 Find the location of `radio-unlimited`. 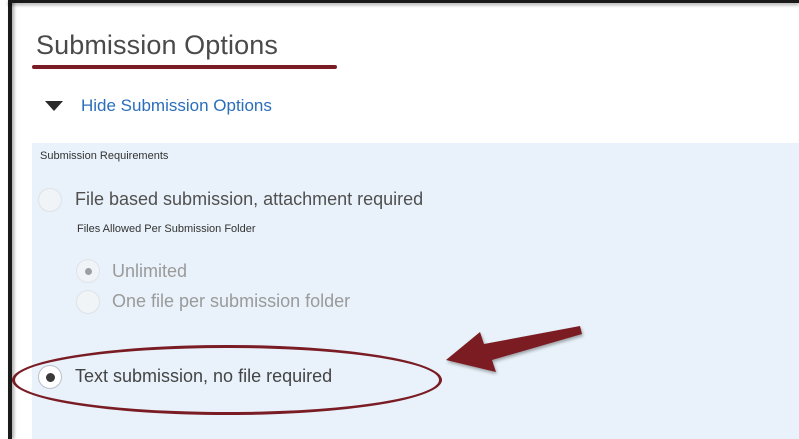

radio-unlimited is located at coordinates (88, 271).